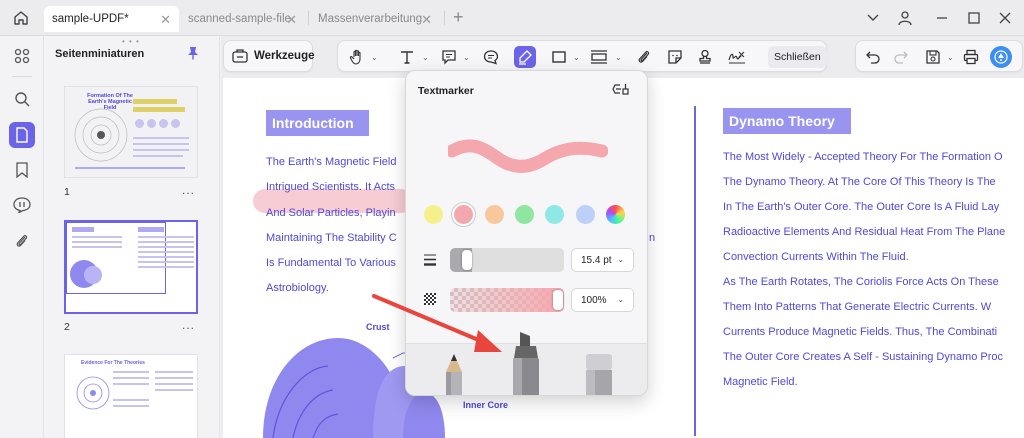 The width and height of the screenshot is (1024, 438). What do you see at coordinates (22, 205) in the screenshot?
I see `comments-icon` at bounding box center [22, 205].